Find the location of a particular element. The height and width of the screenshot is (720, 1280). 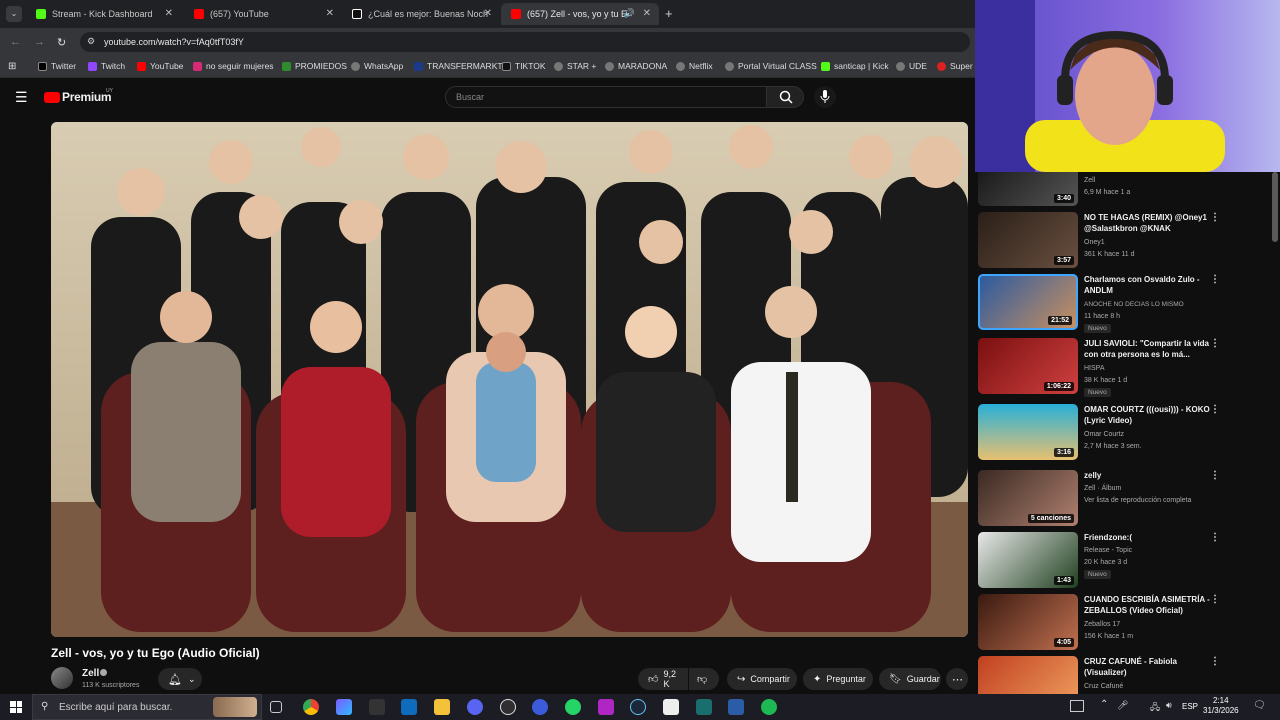

copilot-icon is located at coordinates (344, 707).